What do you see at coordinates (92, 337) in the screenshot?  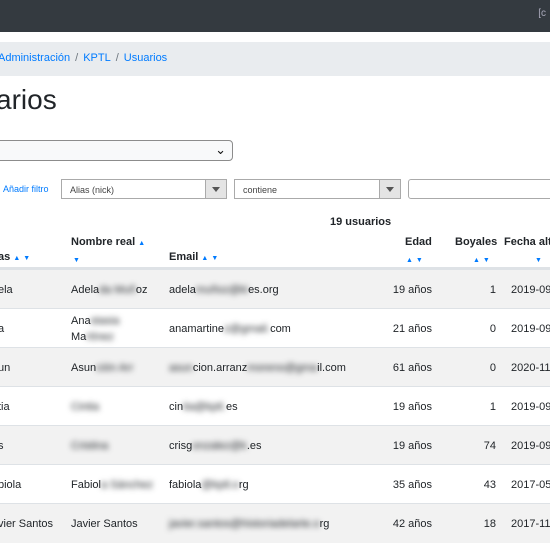 I see `cell-nombre-line2: Martínez` at bounding box center [92, 337].